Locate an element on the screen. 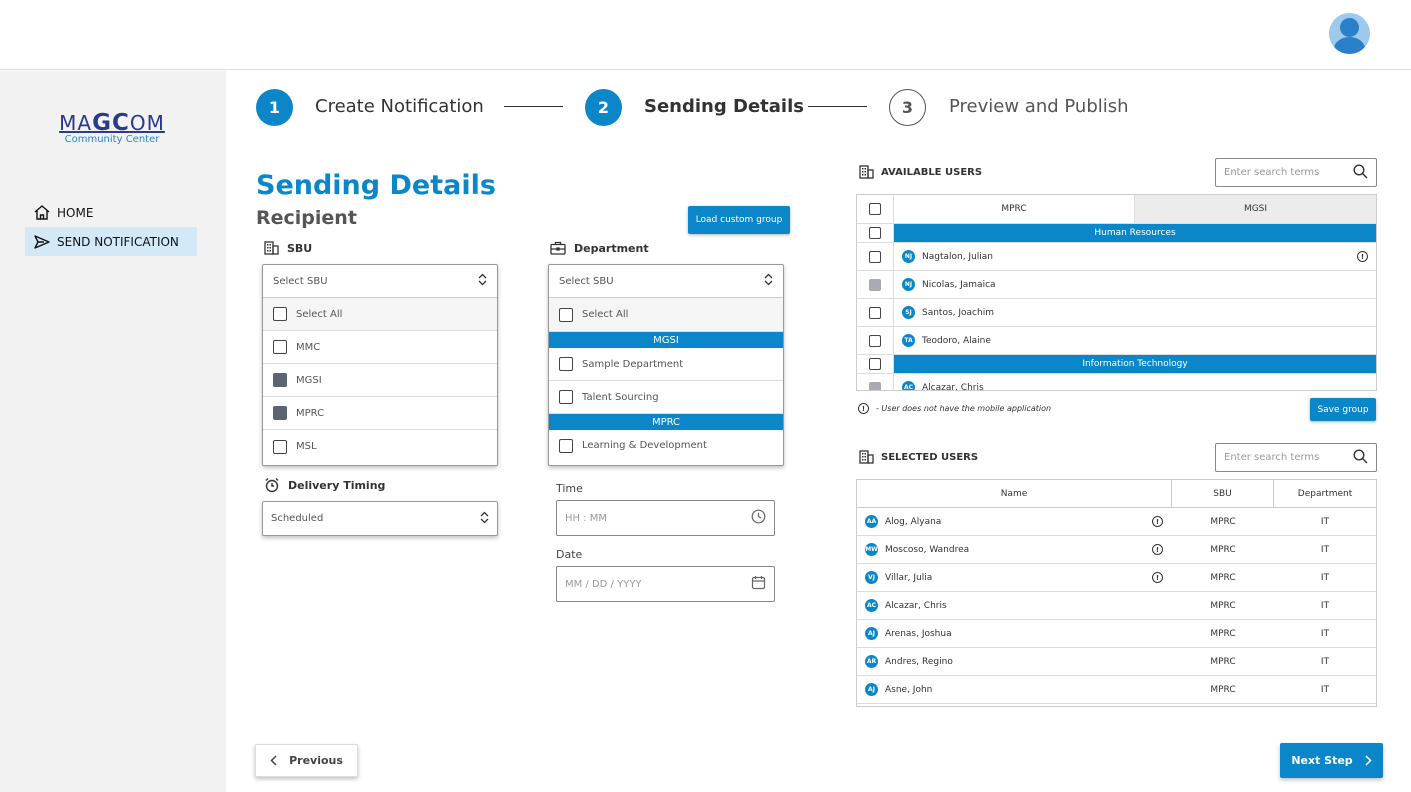  department-option: Talent Sourcing is located at coordinates (666, 397).